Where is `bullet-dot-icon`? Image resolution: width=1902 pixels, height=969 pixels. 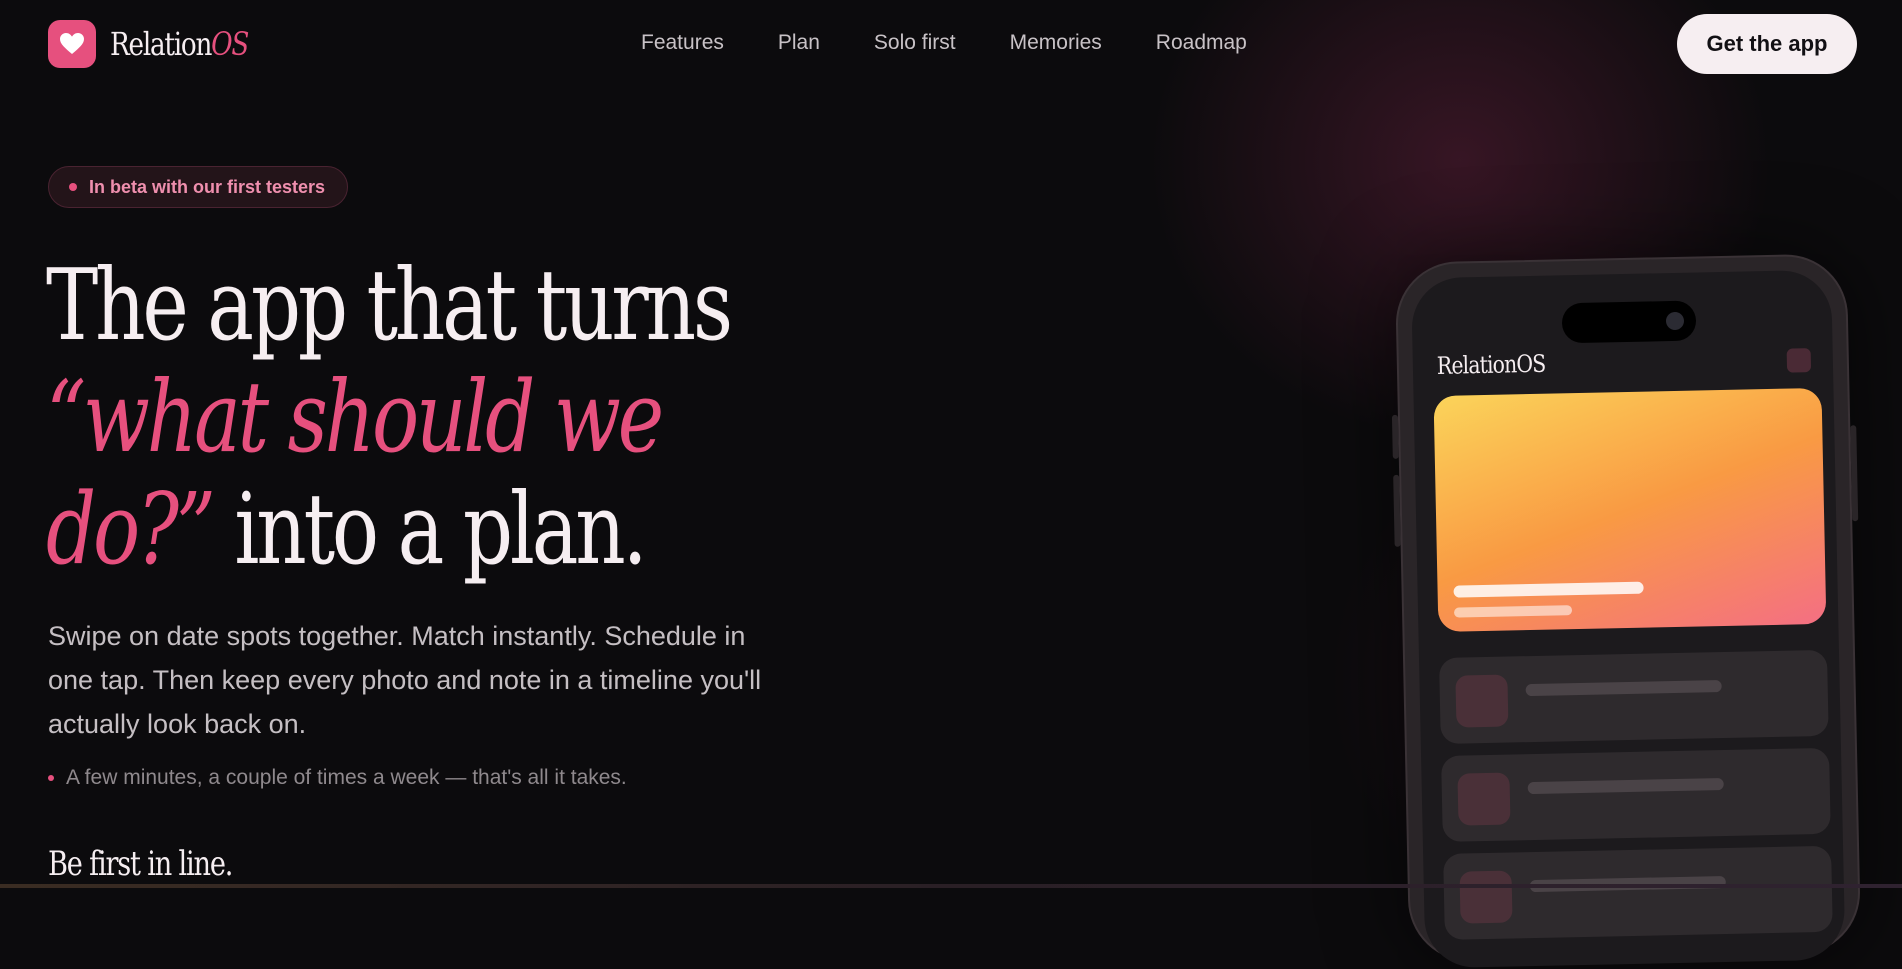 bullet-dot-icon is located at coordinates (51, 778).